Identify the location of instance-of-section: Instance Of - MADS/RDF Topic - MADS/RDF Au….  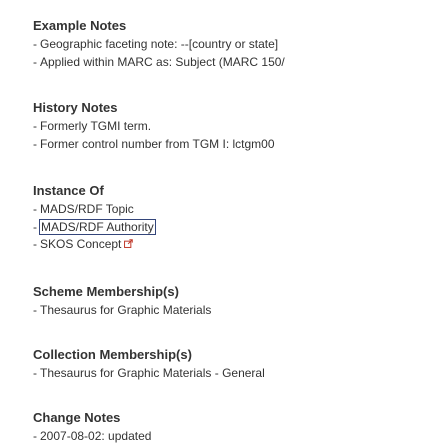
(240, 218).